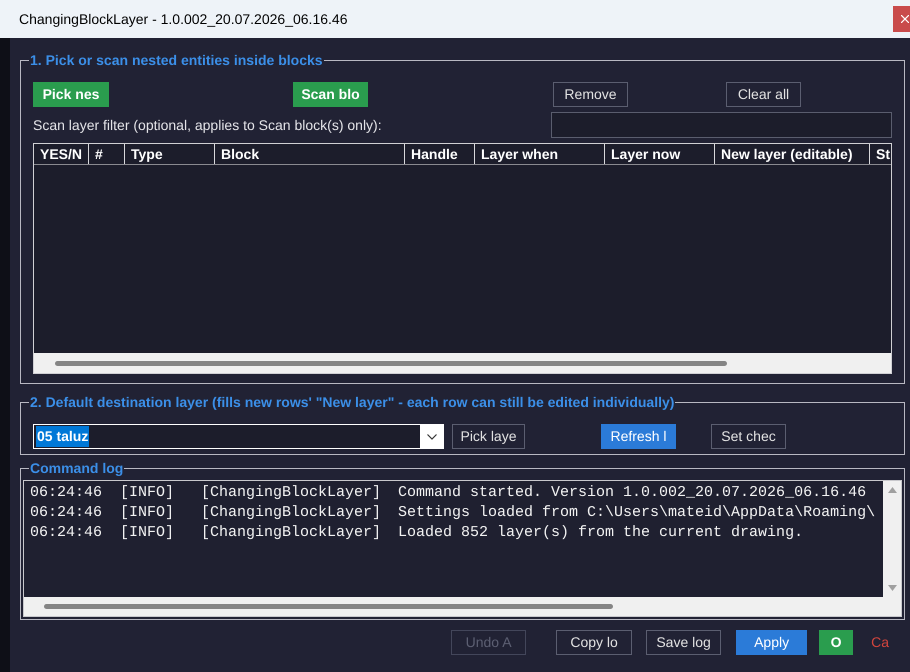  I want to click on column-header: YES/N, so click(61, 154).